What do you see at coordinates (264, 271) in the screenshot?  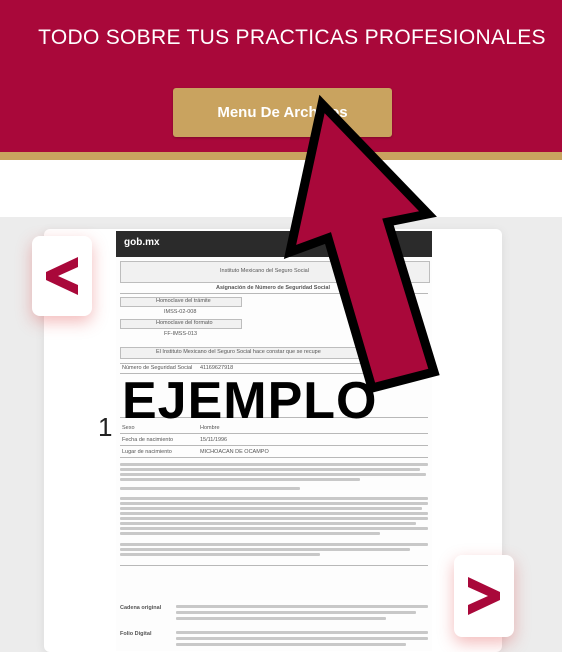 I see `document-institution: Instituto Mexicano del Seguro Social` at bounding box center [264, 271].